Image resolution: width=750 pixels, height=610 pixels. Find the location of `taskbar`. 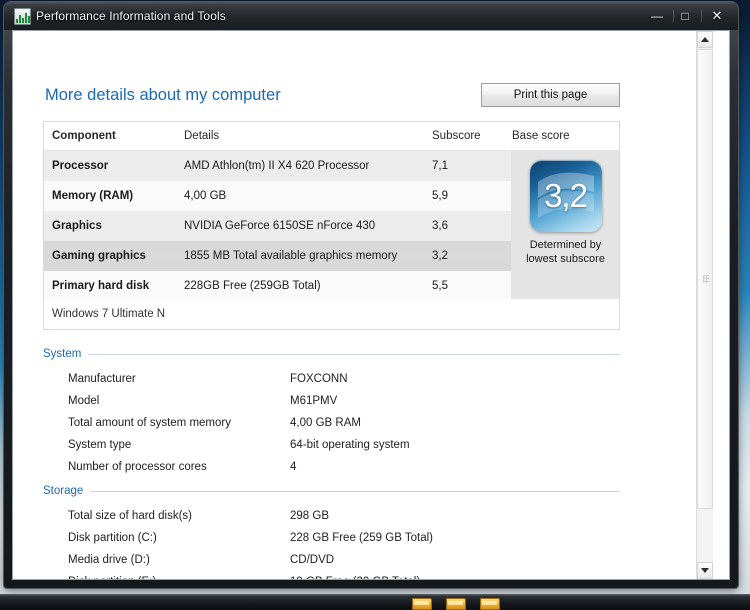

taskbar is located at coordinates (375, 602).